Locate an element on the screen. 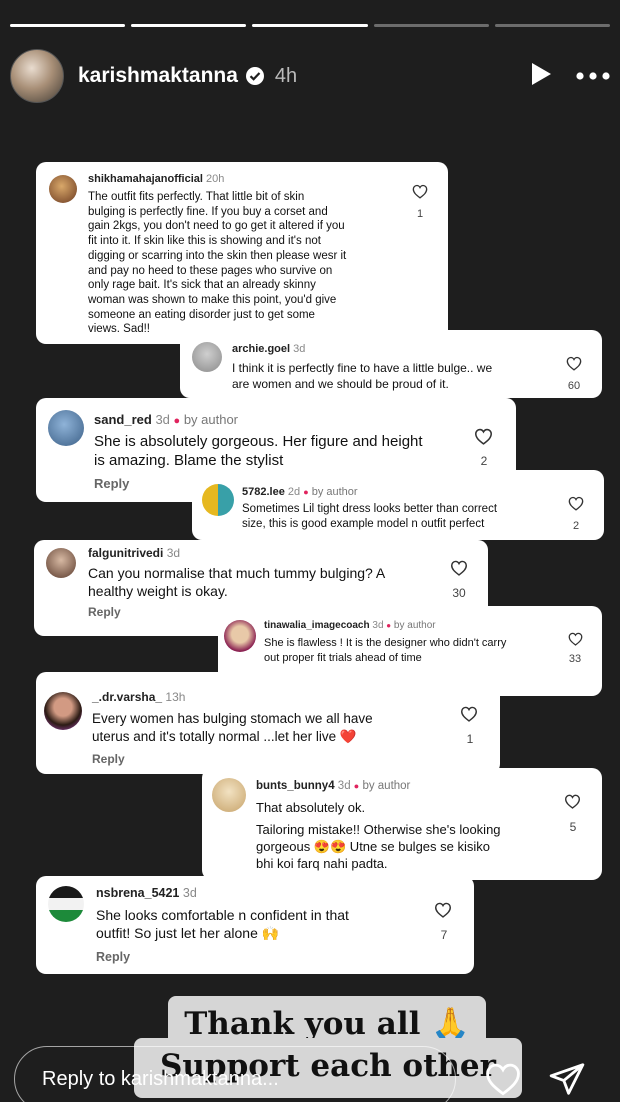 The image size is (620, 1102). comment-username: sand_red is located at coordinates (123, 419).